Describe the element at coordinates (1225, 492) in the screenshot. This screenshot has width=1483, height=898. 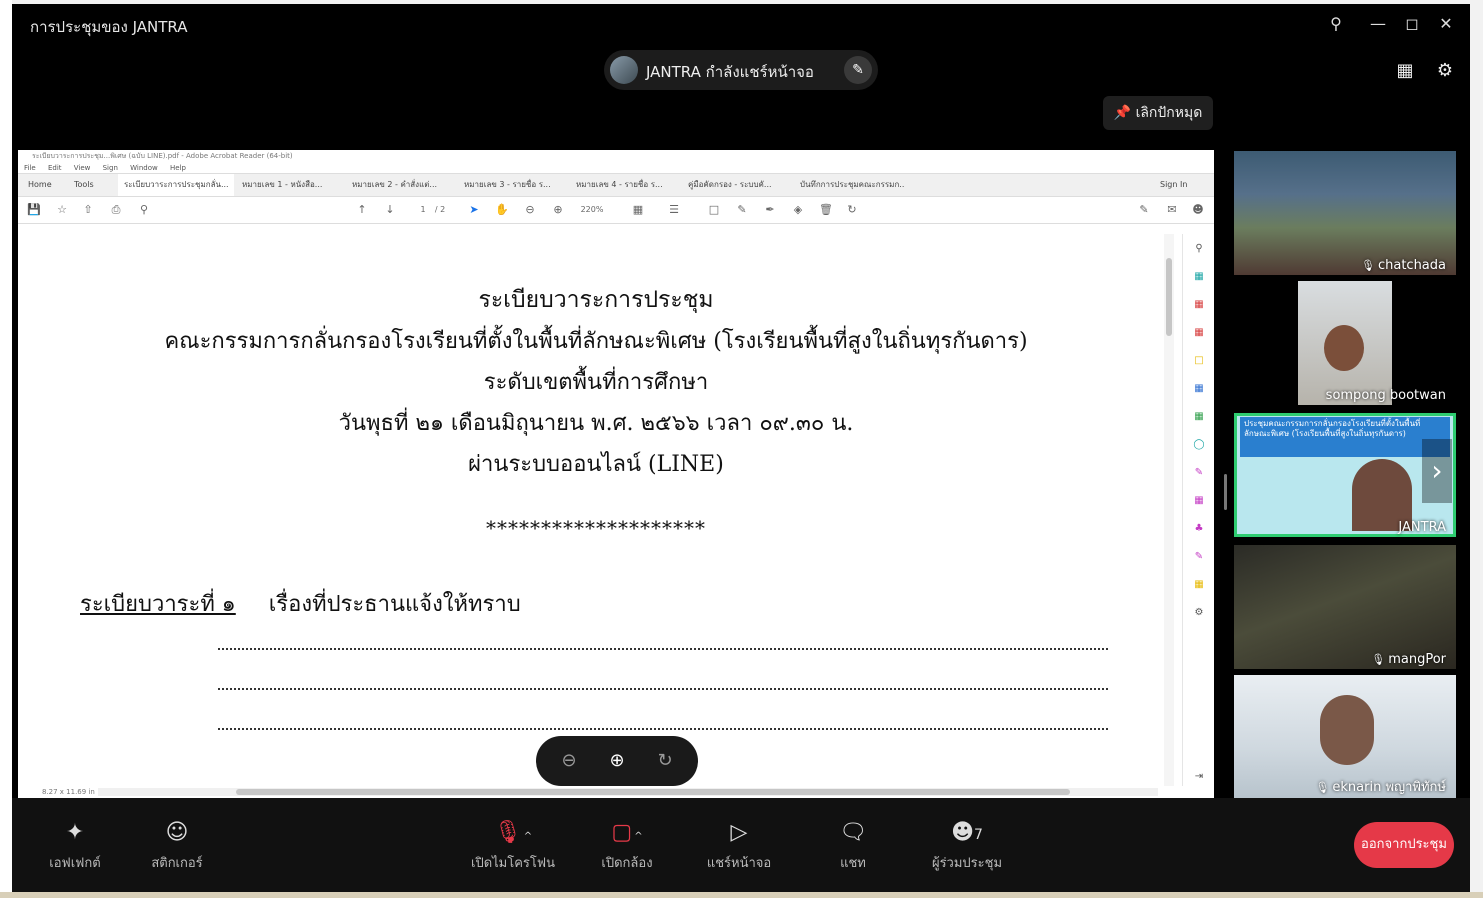
I see `panel-resize-handle` at that location.